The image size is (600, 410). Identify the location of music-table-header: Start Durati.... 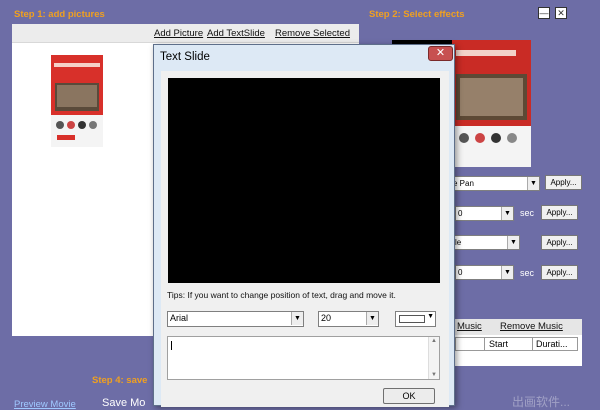
(516, 344).